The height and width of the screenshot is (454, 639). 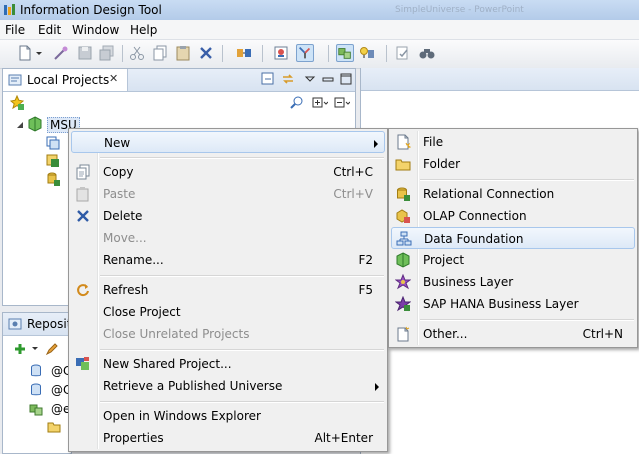 I want to click on submenu-item-other: Other... Ctrl+N, so click(x=513, y=334).